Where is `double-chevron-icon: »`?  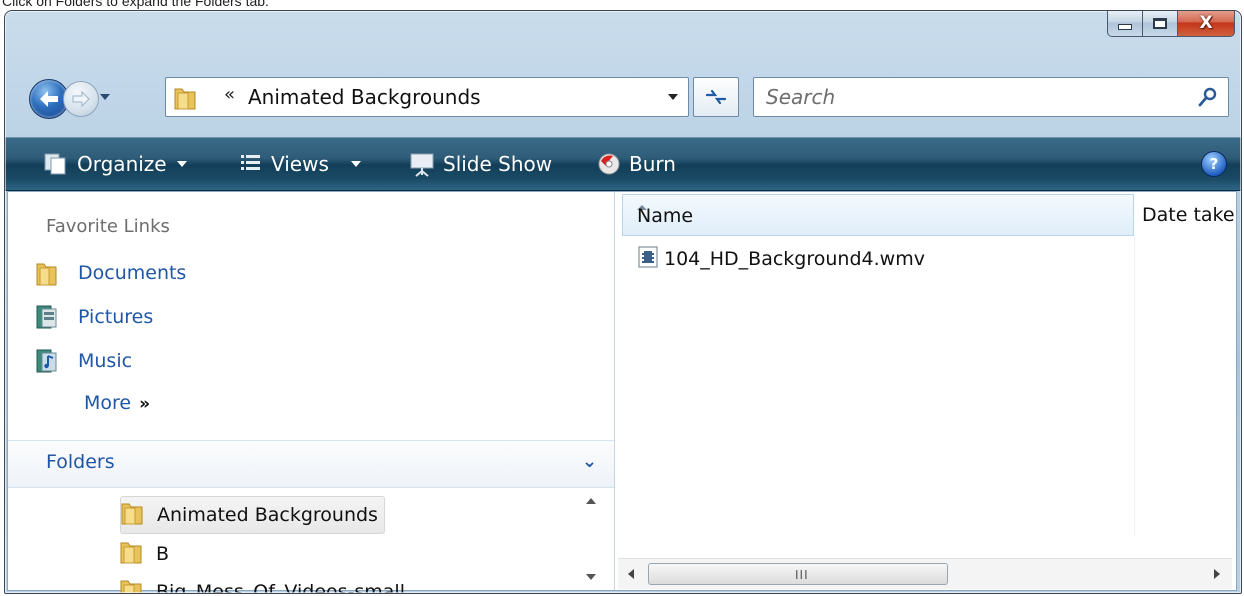
double-chevron-icon: » is located at coordinates (145, 404).